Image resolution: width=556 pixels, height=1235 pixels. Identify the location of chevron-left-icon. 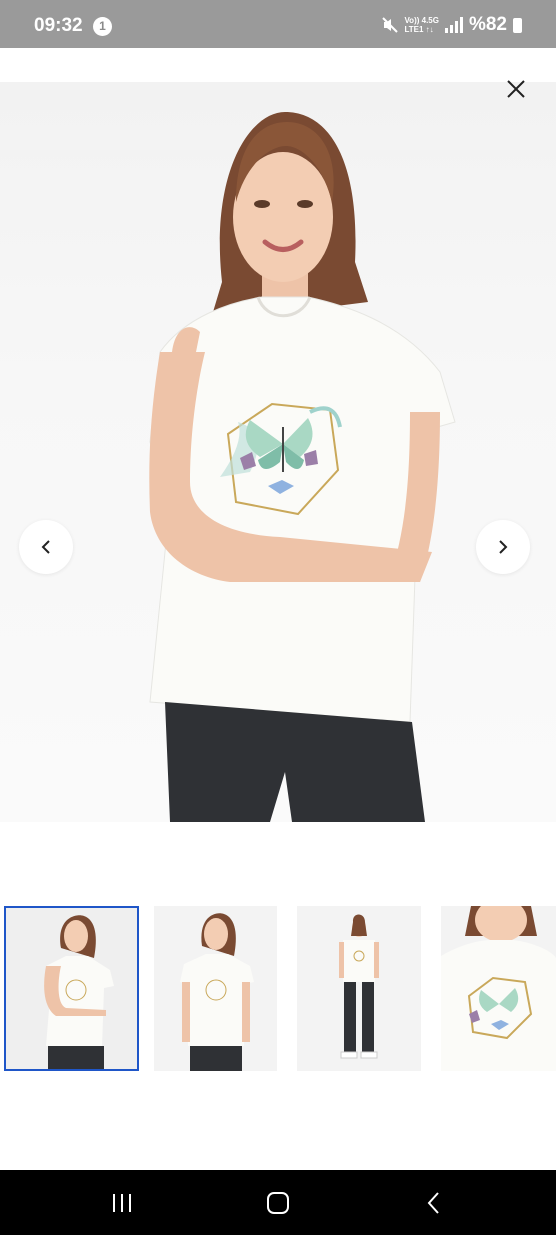
(45, 547).